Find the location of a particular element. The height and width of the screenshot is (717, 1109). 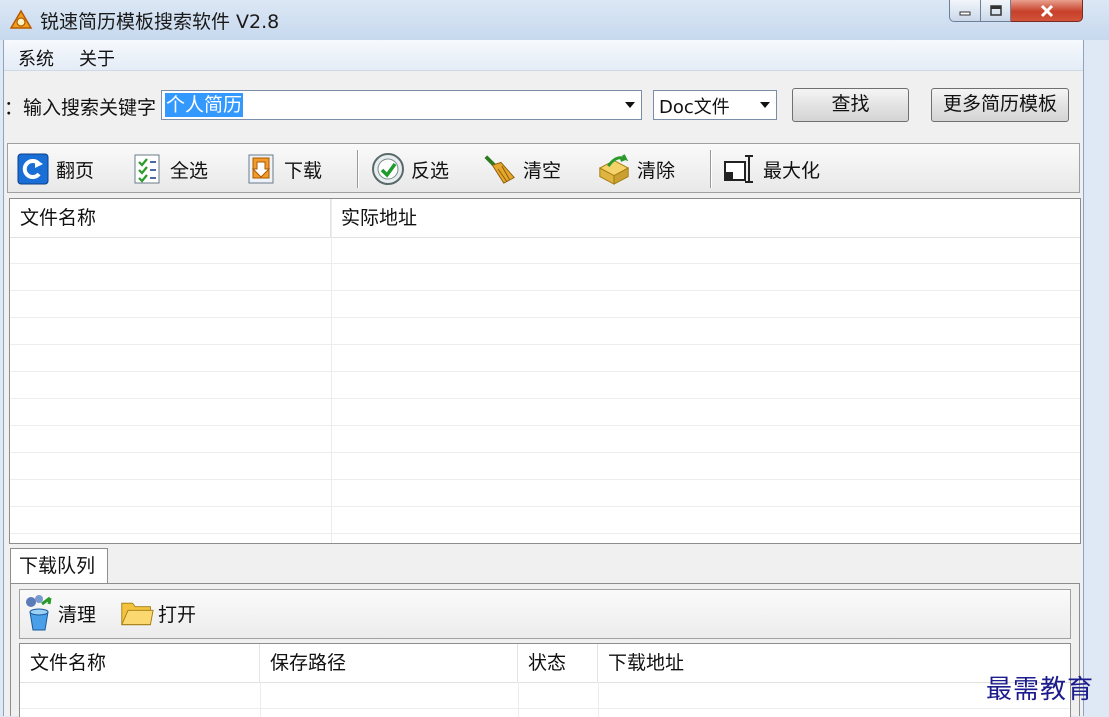

column-header-actual-address: 实际地址 is located at coordinates (705, 218).